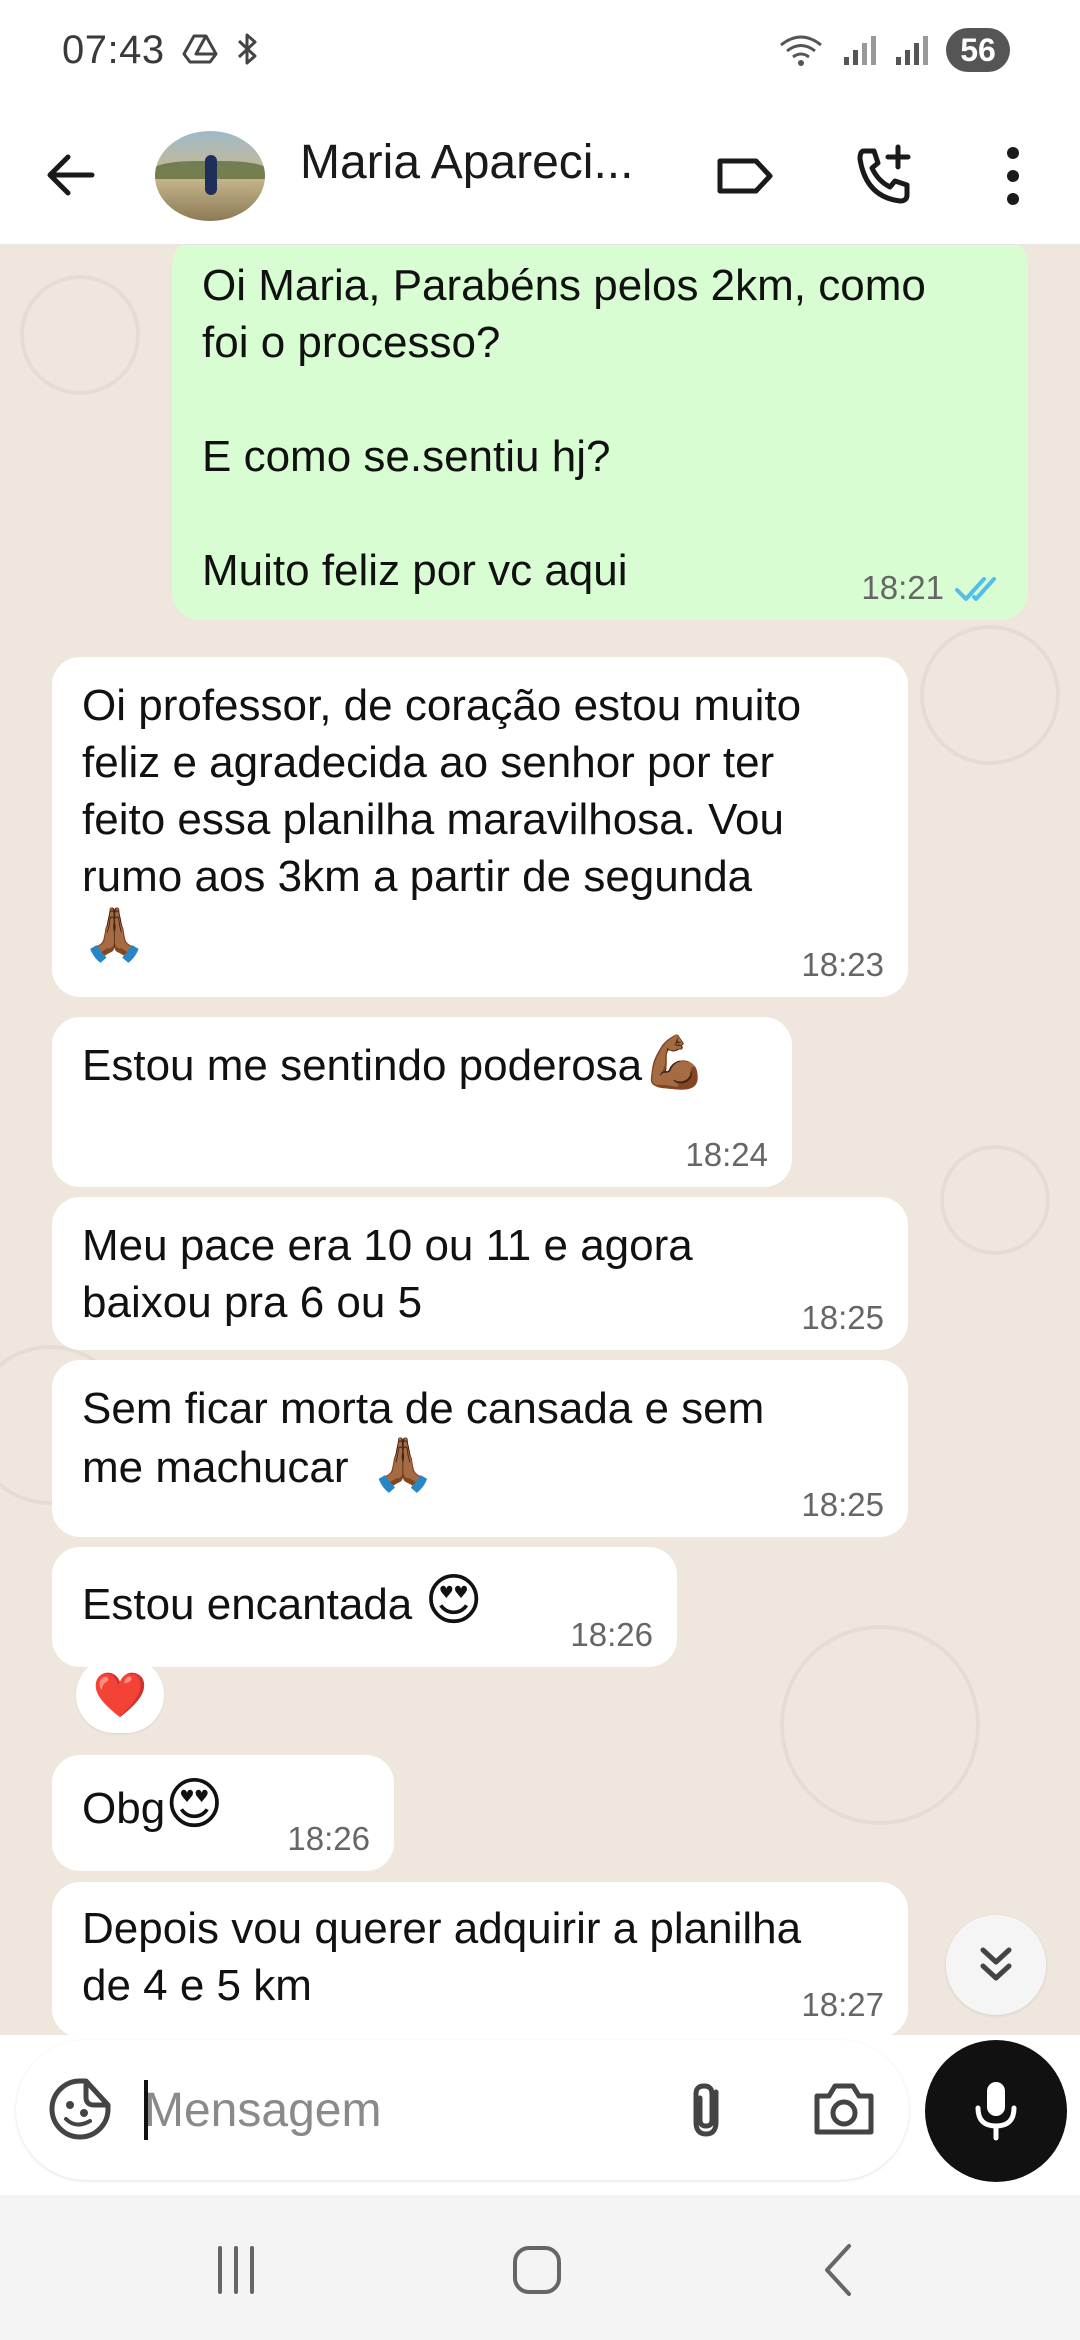  I want to click on message-input, so click(404, 2110).